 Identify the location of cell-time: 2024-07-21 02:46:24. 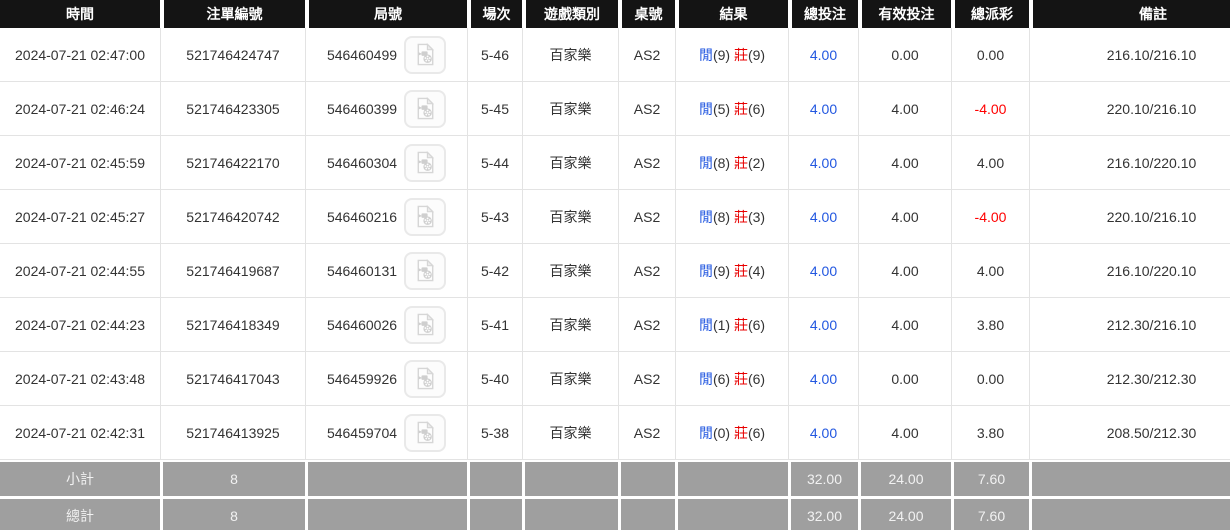
(80, 109).